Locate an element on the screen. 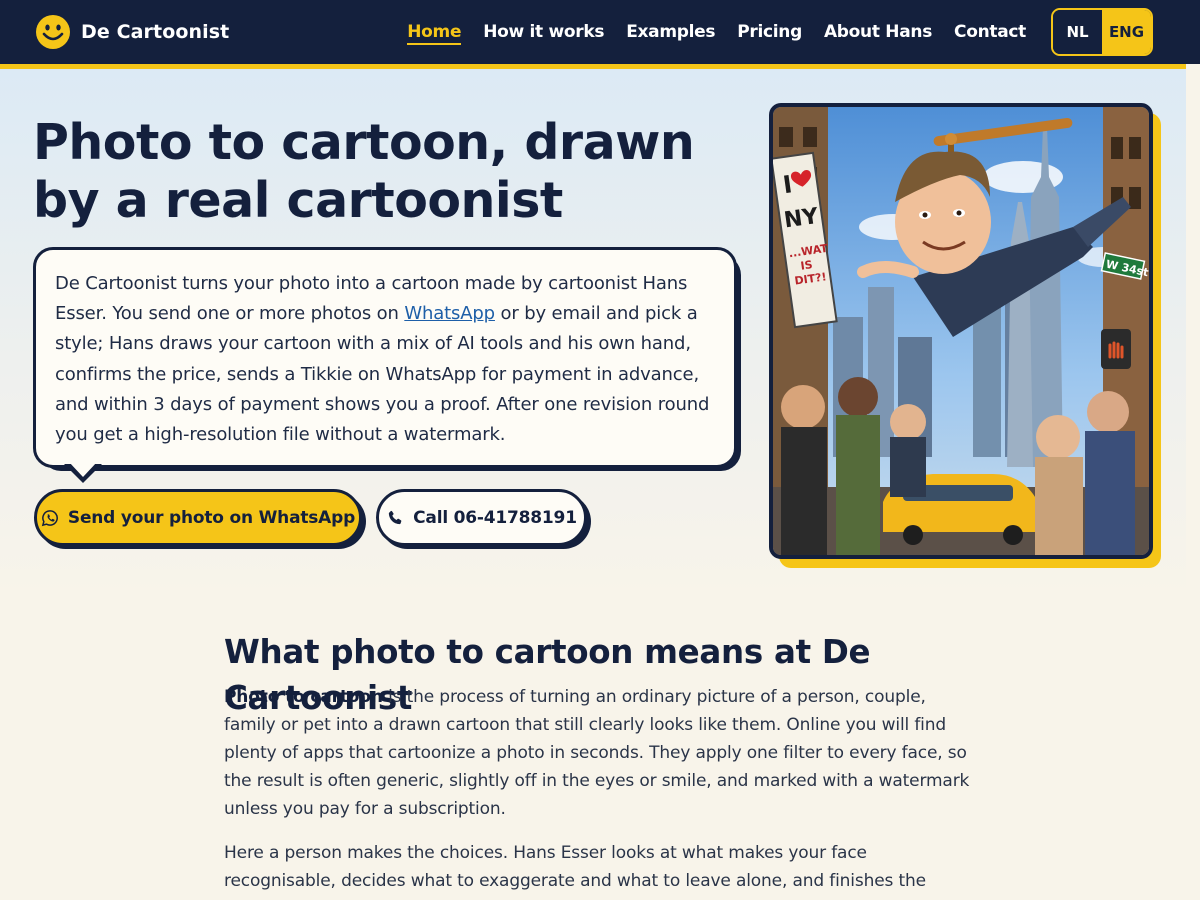  call-phone-button: Call 06-41788191 is located at coordinates (481, 517).